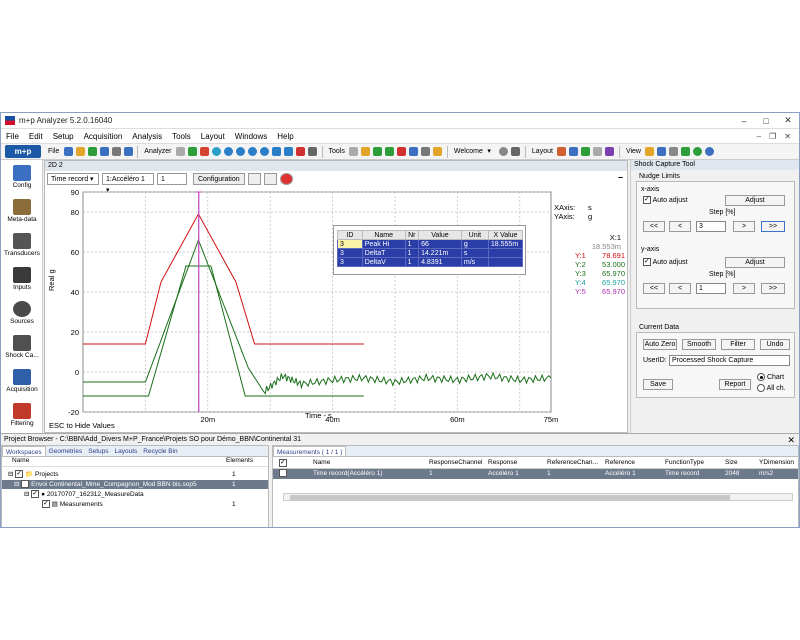 The image size is (800, 640). What do you see at coordinates (313, 151) in the screenshot?
I see `snapshot-icon` at bounding box center [313, 151].